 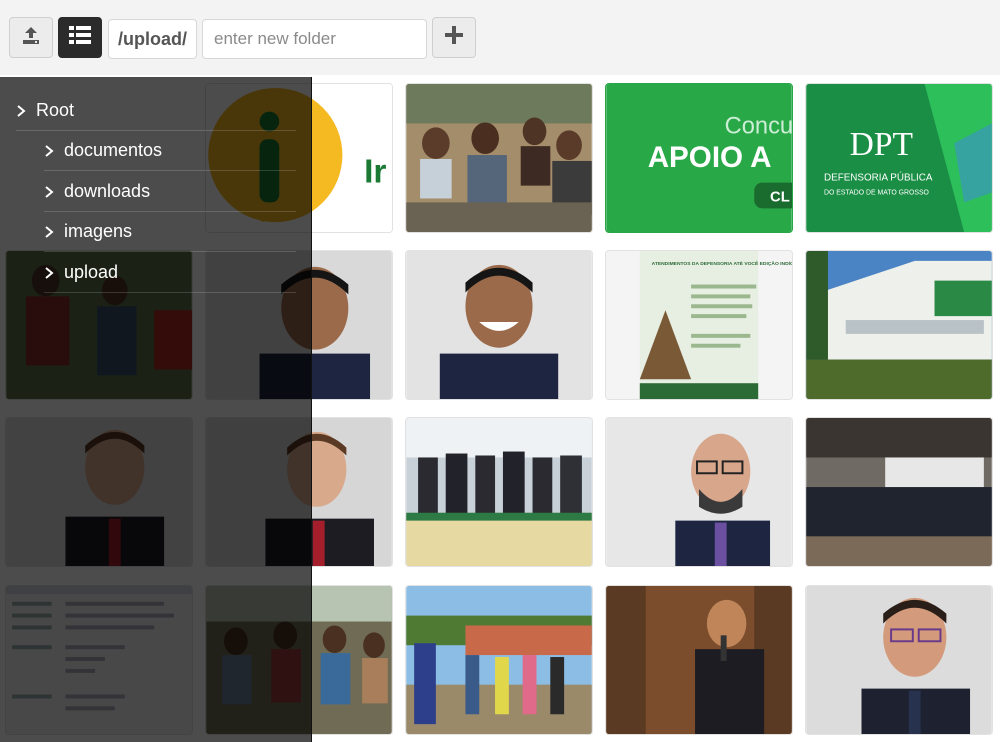 I want to click on upload-icon, so click(x=31, y=37).